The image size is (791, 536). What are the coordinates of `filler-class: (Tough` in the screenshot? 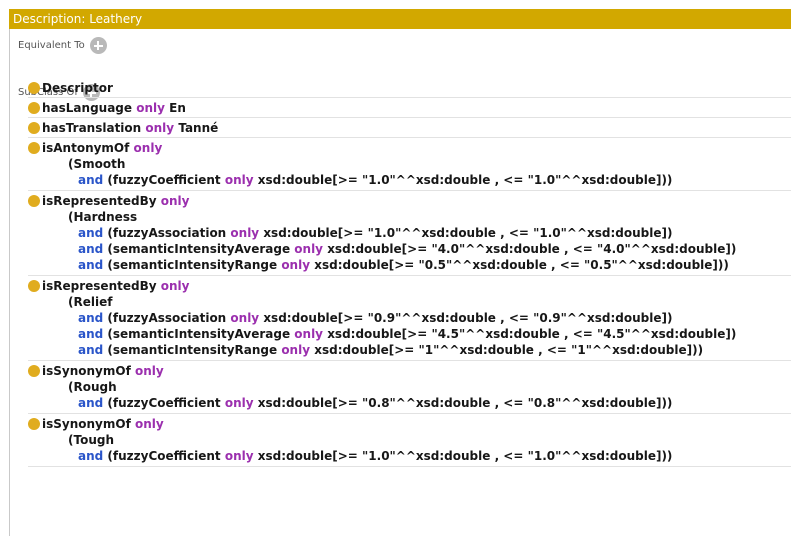 It's located at (91, 440).